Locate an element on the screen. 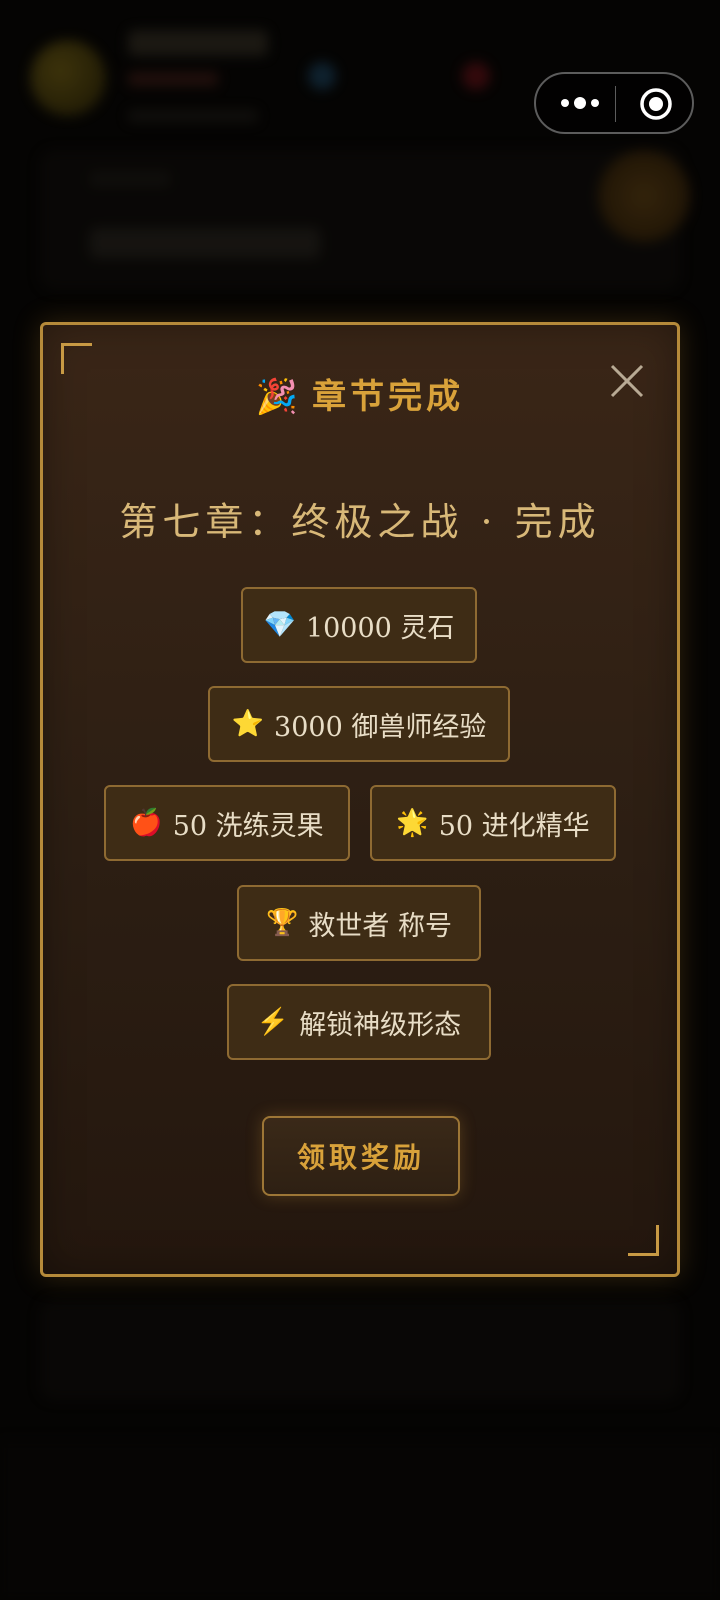 The height and width of the screenshot is (1600, 720). player-stat-placeholder is located at coordinates (193, 116).